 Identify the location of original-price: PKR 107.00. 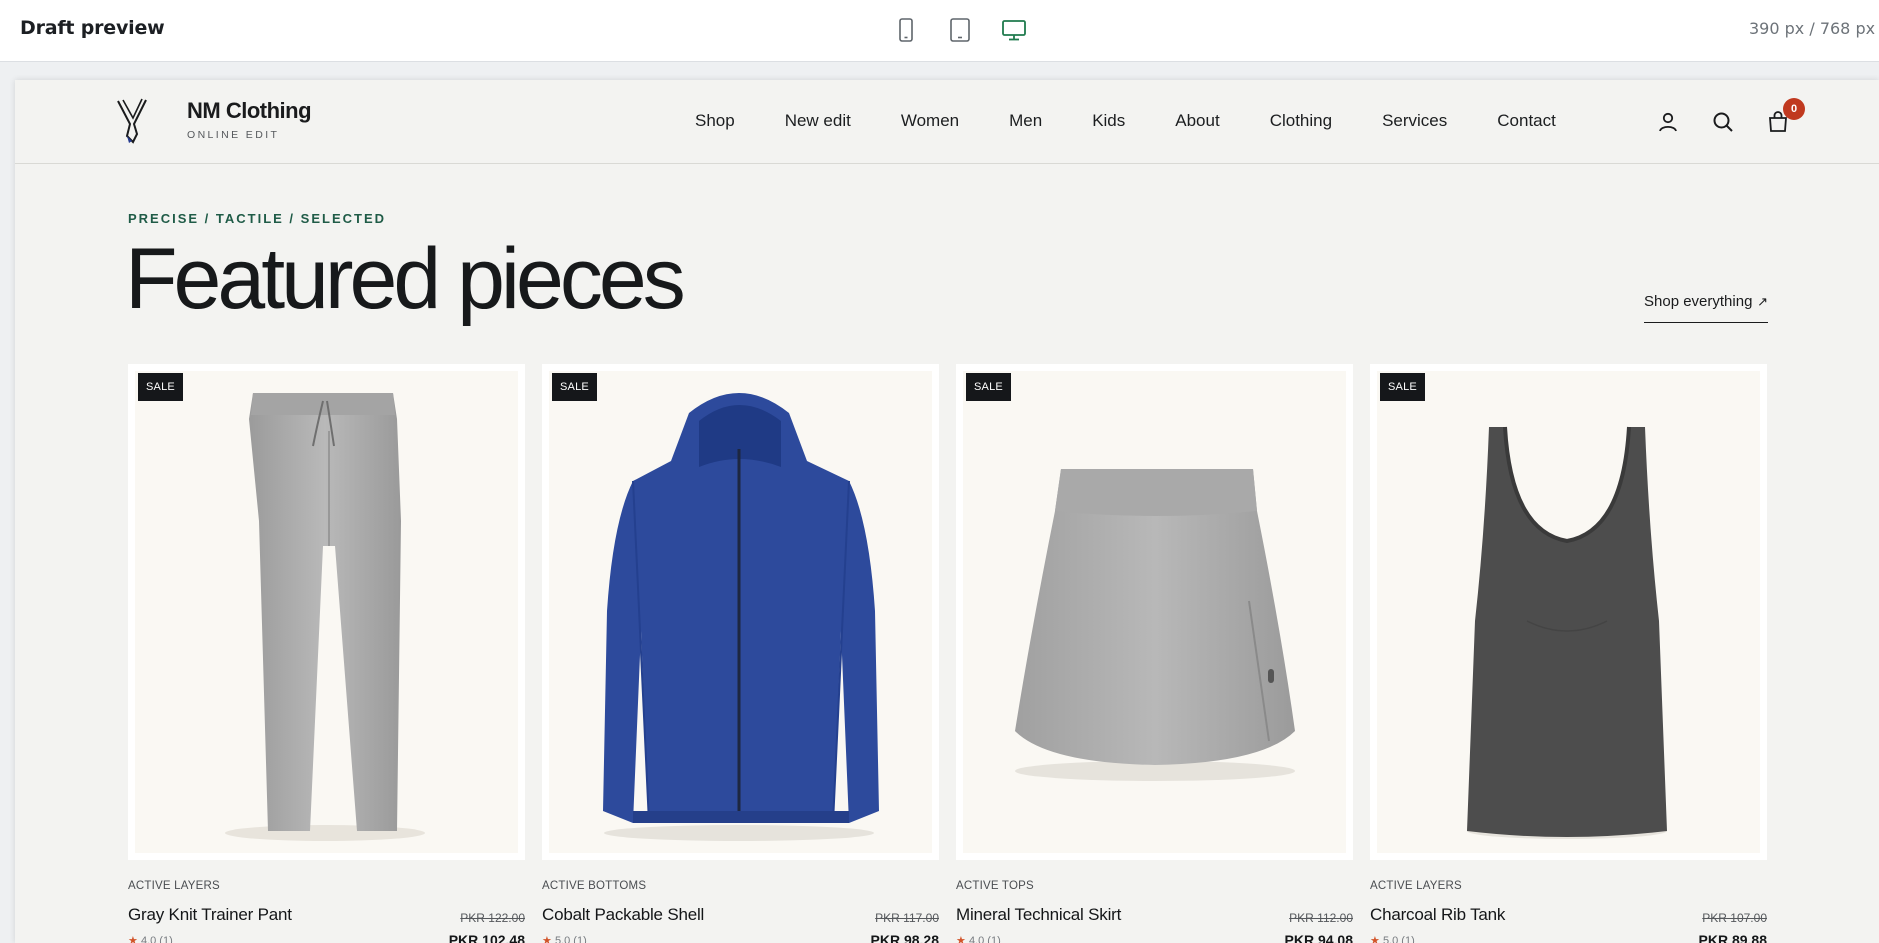
(1734, 918).